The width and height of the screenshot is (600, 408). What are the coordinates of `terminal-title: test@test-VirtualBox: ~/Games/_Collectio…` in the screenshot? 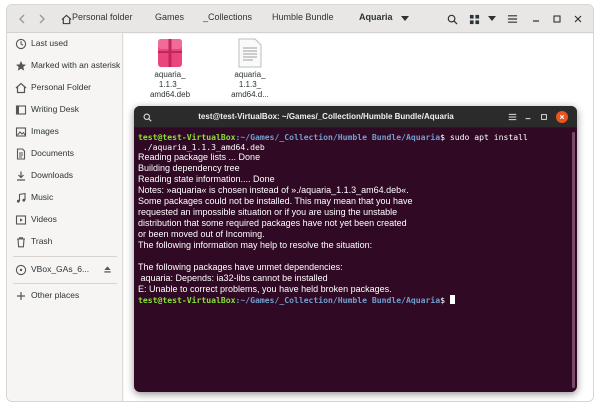 It's located at (326, 116).